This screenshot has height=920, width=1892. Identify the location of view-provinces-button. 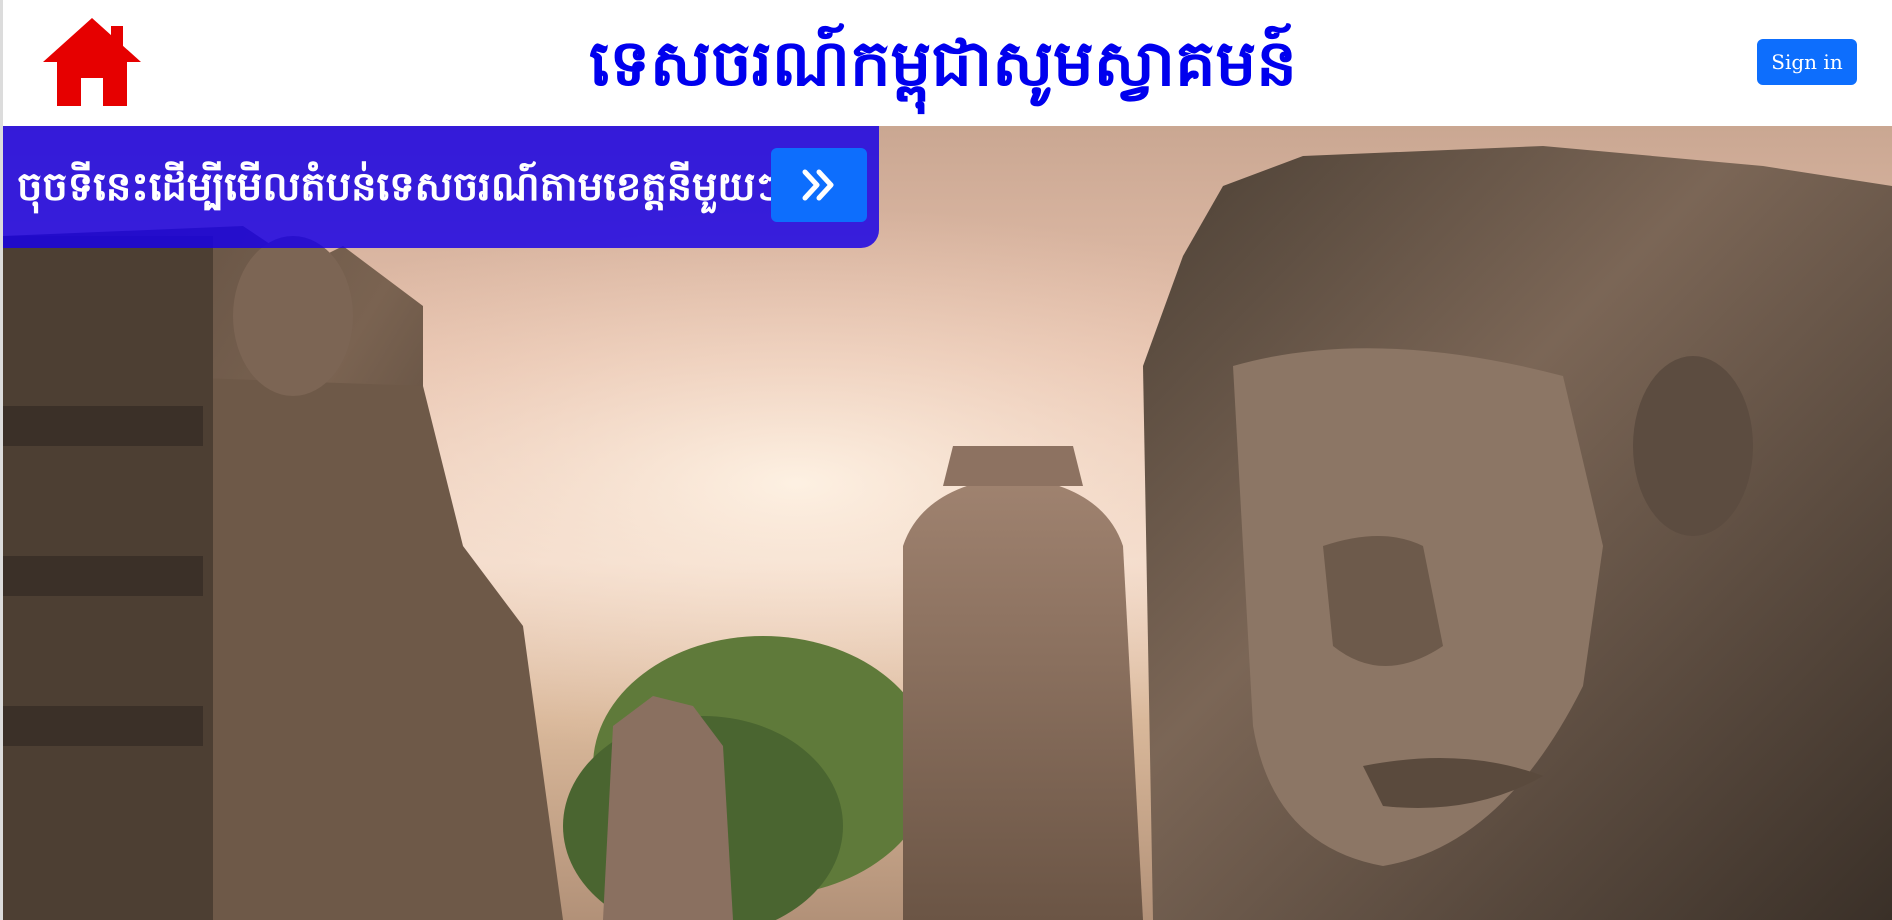
(819, 185).